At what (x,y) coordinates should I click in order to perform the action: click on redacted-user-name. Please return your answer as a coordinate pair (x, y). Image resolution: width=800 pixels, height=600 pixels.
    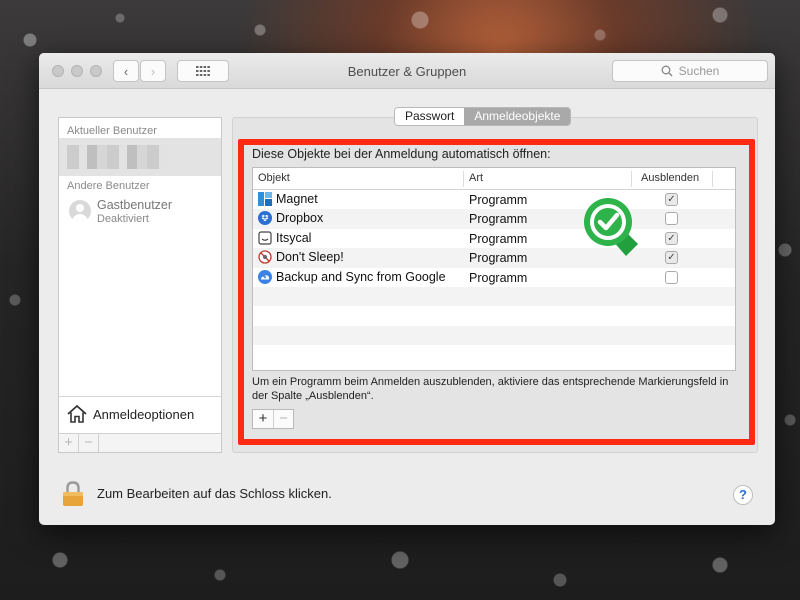
    Looking at the image, I should click on (117, 157).